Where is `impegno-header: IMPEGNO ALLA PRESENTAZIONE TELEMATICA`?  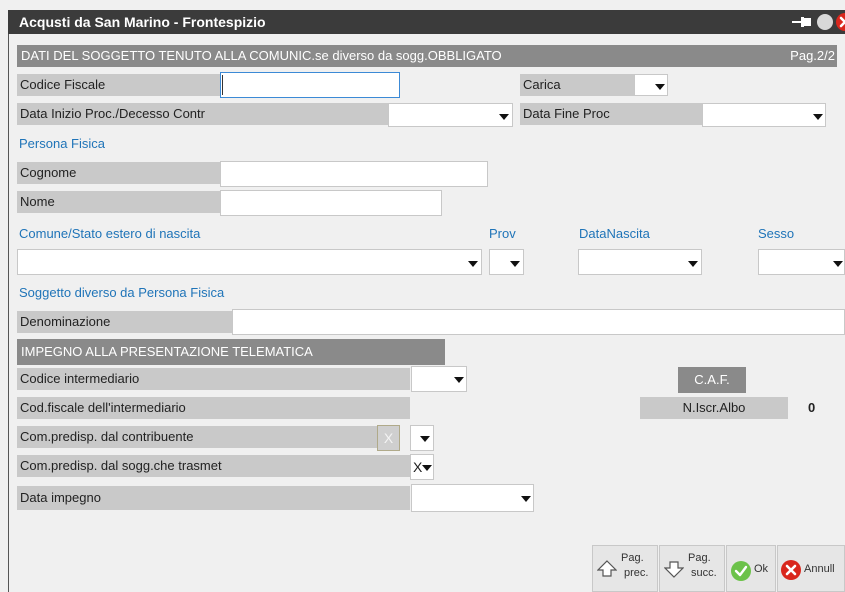 impegno-header: IMPEGNO ALLA PRESENTAZIONE TELEMATICA is located at coordinates (231, 352).